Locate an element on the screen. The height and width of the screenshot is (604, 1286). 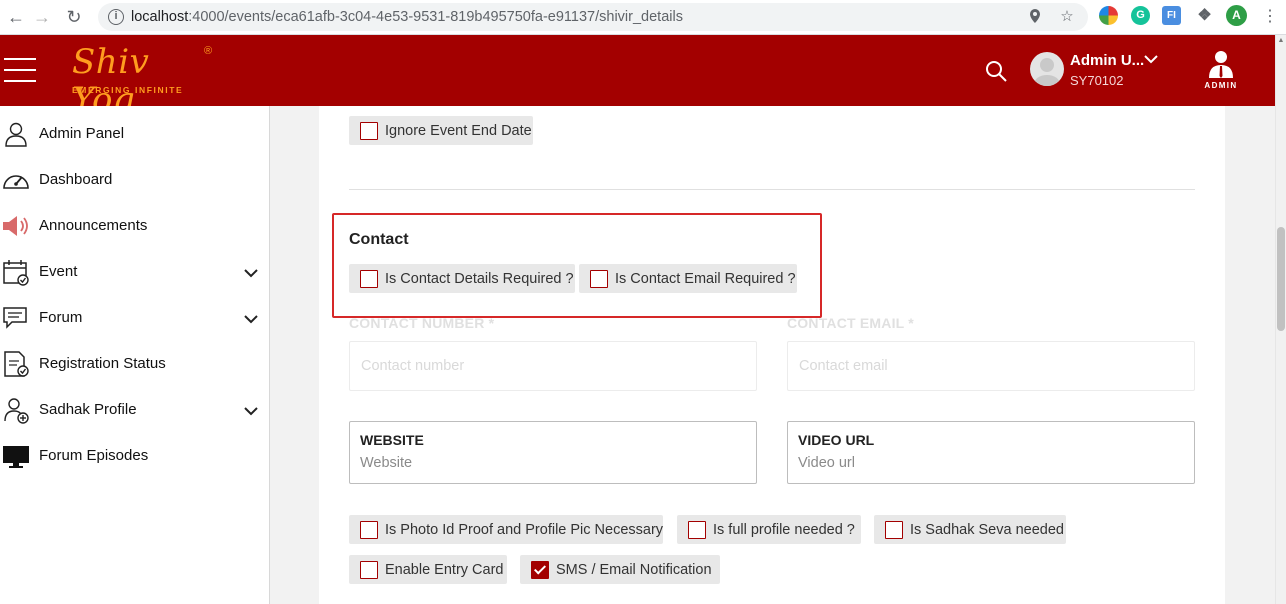
sms-email-notification-checkbox: SMS / Email Notification is located at coordinates (620, 569).